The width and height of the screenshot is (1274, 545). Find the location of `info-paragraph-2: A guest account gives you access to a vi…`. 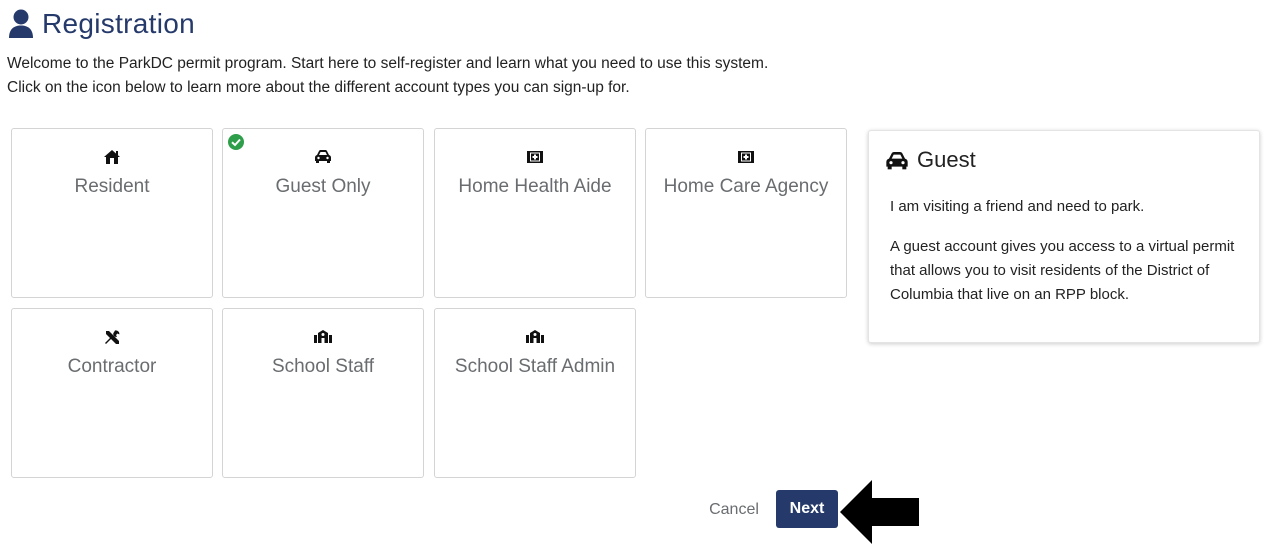

info-paragraph-2: A guest account gives you access to a vi… is located at coordinates (1062, 270).